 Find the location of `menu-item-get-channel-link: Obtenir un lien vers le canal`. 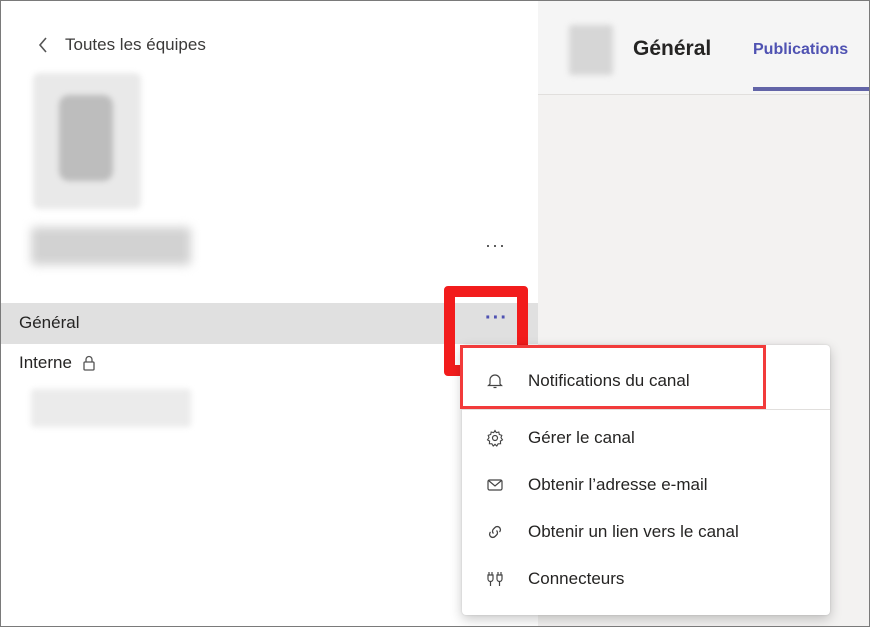

menu-item-get-channel-link: Obtenir un lien vers le canal is located at coordinates (646, 532).